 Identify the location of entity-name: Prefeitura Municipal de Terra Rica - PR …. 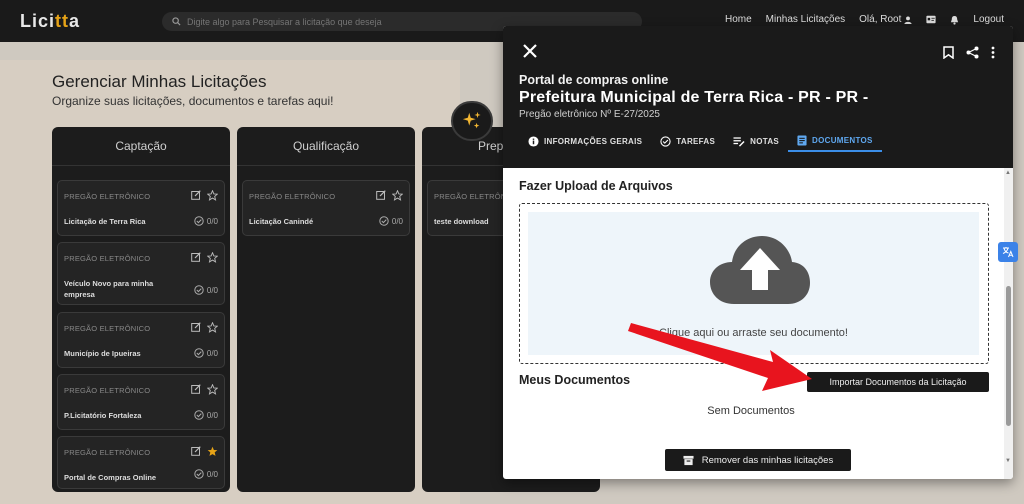
(694, 97).